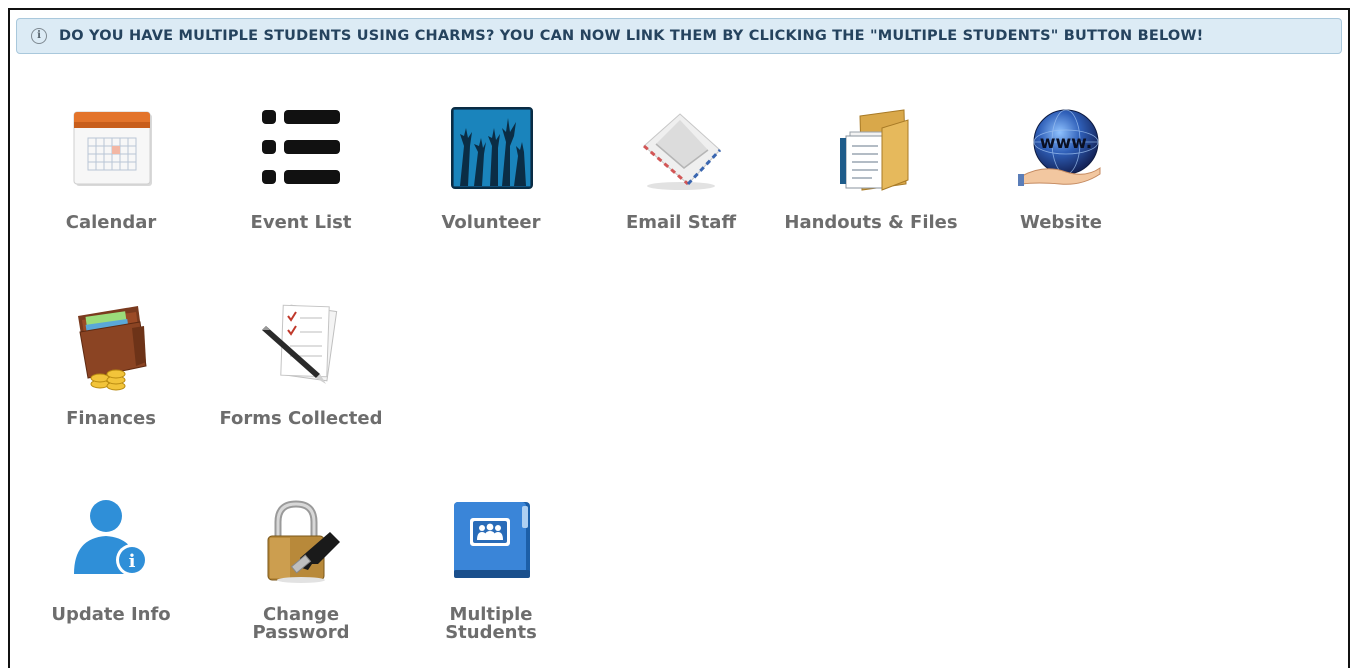  I want to click on info-icon: i, so click(39, 36).